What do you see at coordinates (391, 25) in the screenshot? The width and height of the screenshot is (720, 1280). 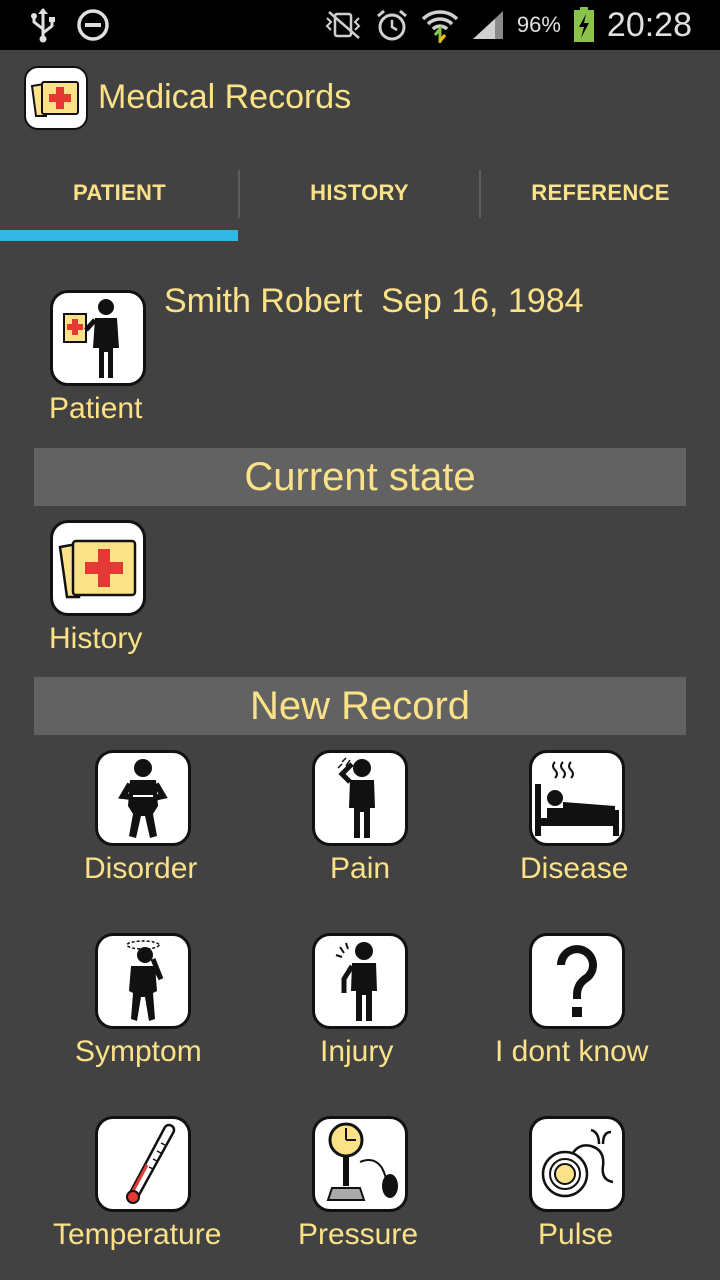 I see `alarm-icon` at bounding box center [391, 25].